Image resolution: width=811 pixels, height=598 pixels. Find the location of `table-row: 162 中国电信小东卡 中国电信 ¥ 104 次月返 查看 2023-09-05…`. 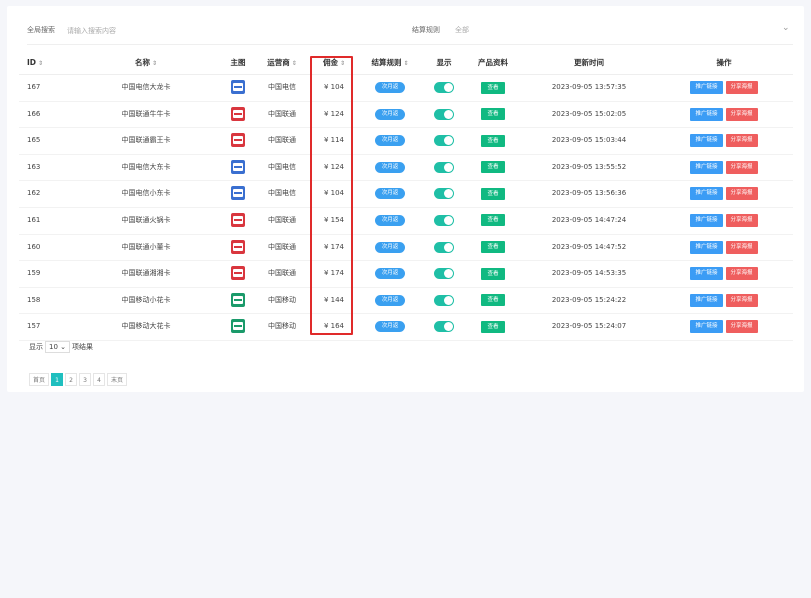

table-row: 162 中国电信小东卡 中国电信 ¥ 104 次月返 查看 2023-09-05… is located at coordinates (406, 194).